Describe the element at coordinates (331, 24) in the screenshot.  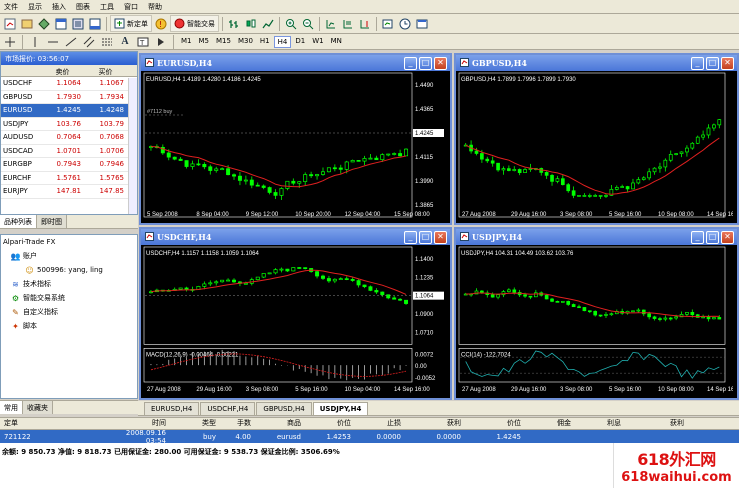
I see `tile-windows-icon` at that location.